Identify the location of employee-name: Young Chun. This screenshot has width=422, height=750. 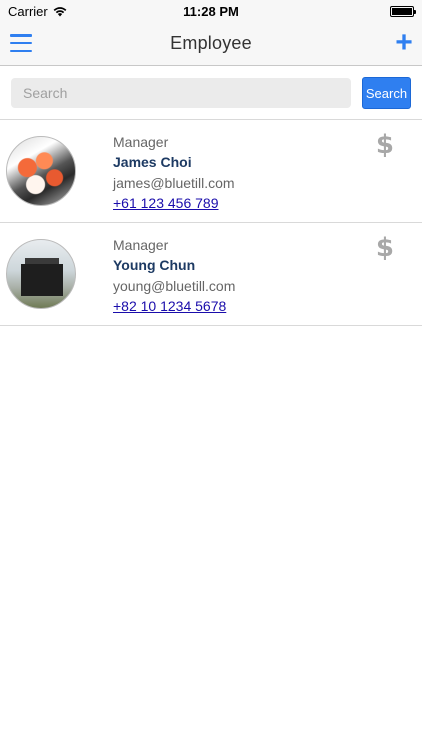
(154, 265).